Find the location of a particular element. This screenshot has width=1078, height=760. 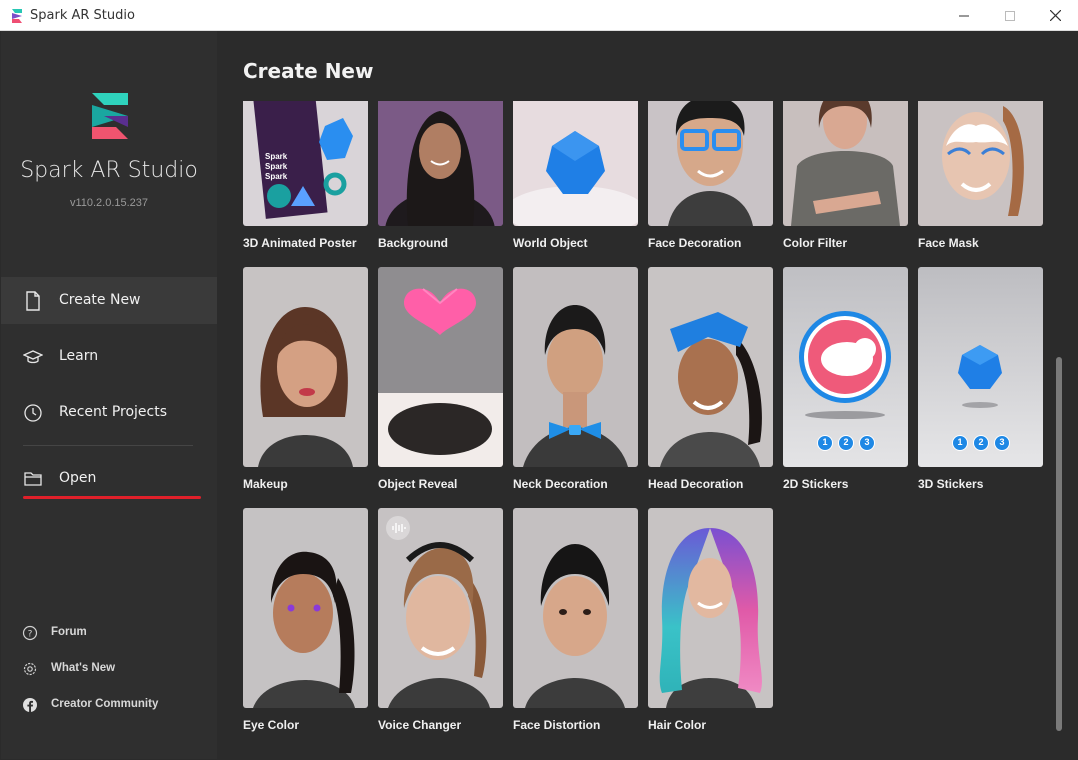

template-label: Face Mask is located at coordinates (948, 243).